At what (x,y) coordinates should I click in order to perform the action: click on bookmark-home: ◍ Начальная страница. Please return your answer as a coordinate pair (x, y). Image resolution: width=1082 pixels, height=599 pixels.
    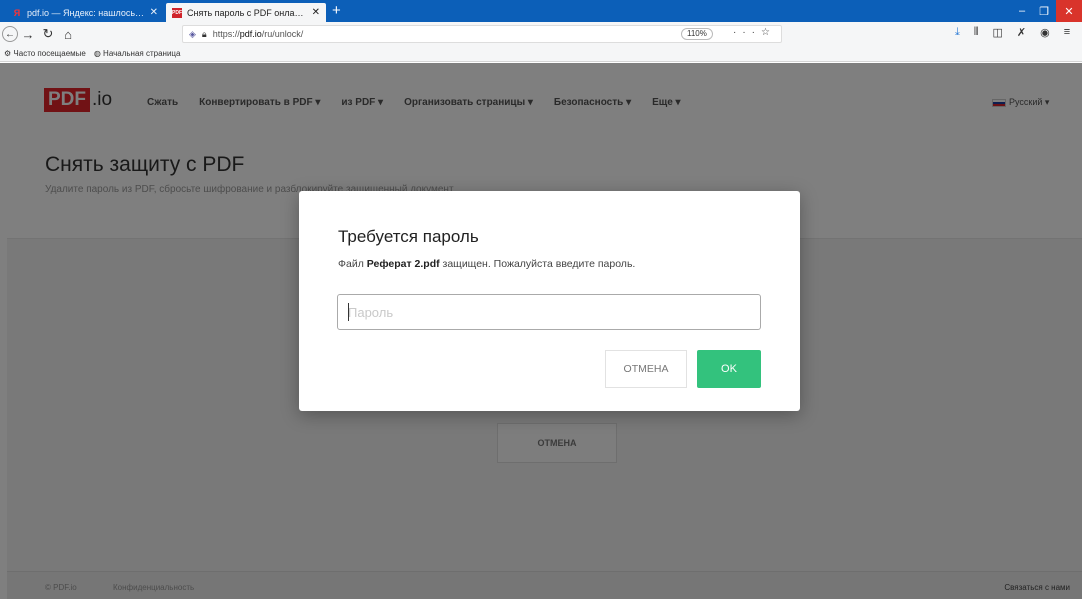
    Looking at the image, I should click on (137, 53).